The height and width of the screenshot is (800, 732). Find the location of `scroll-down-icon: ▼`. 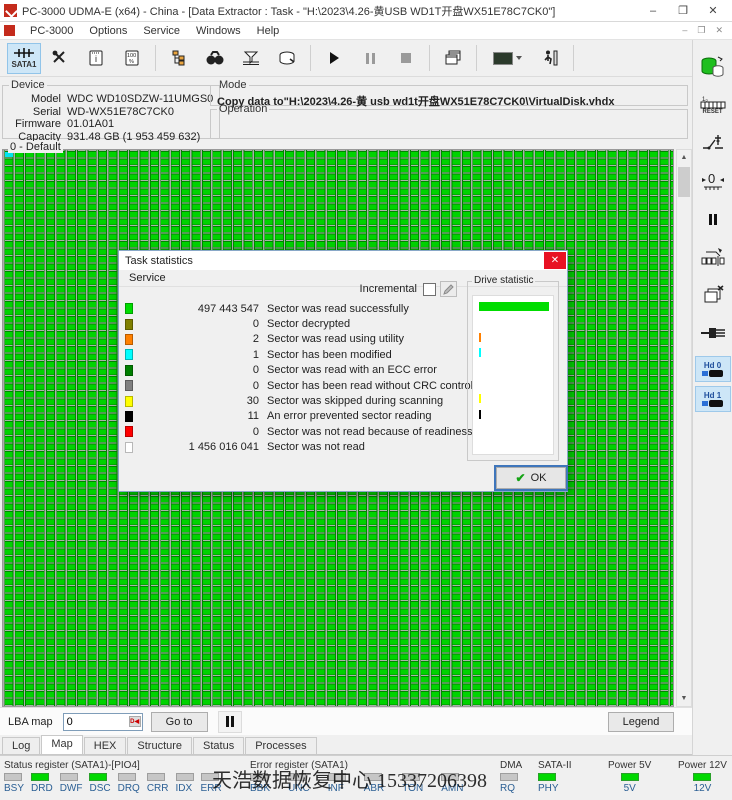

scroll-down-icon: ▼ is located at coordinates (684, 698).